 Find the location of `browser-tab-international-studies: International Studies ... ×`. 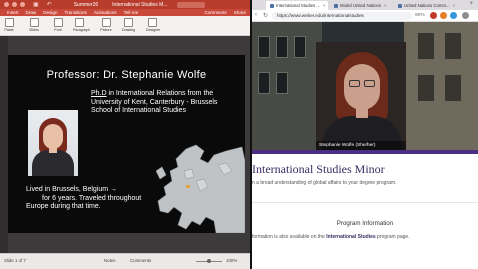

browser-tab-international-studies: International Studies ... × is located at coordinates (297, 5).